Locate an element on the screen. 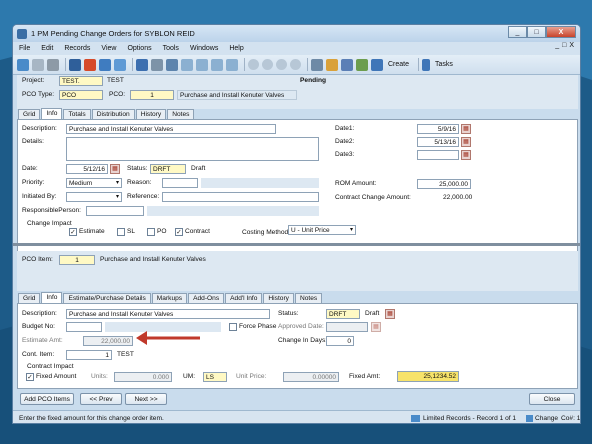 This screenshot has width=592, height=444. first-record-icon is located at coordinates (253, 64).